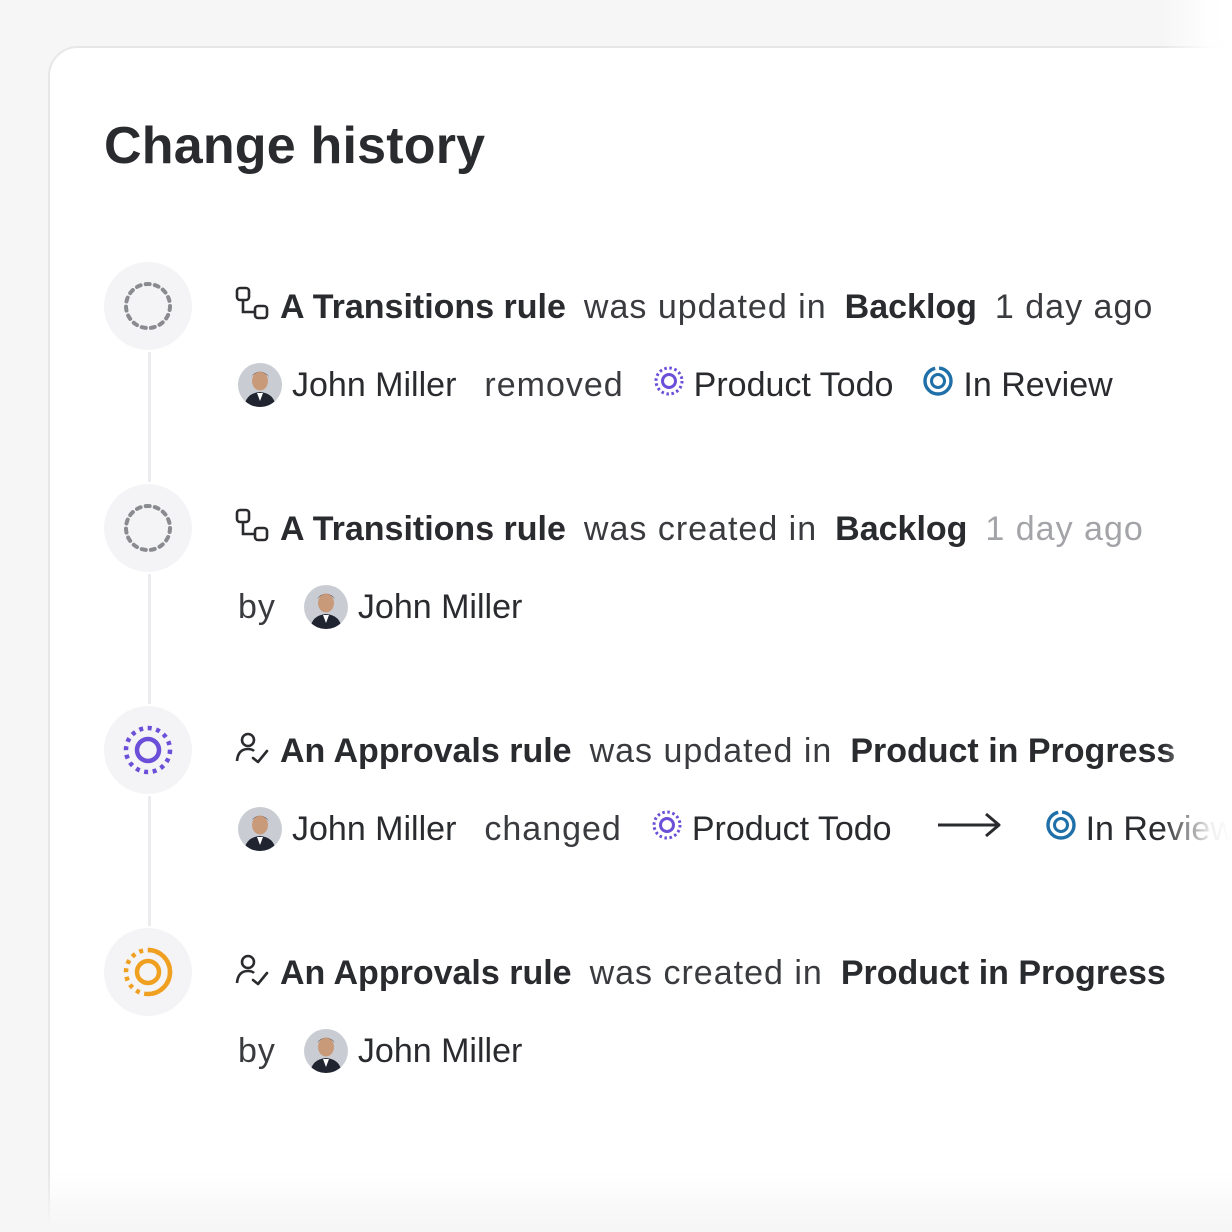 This screenshot has width=1232, height=1232. I want to click on page-title: Change history, so click(295, 146).